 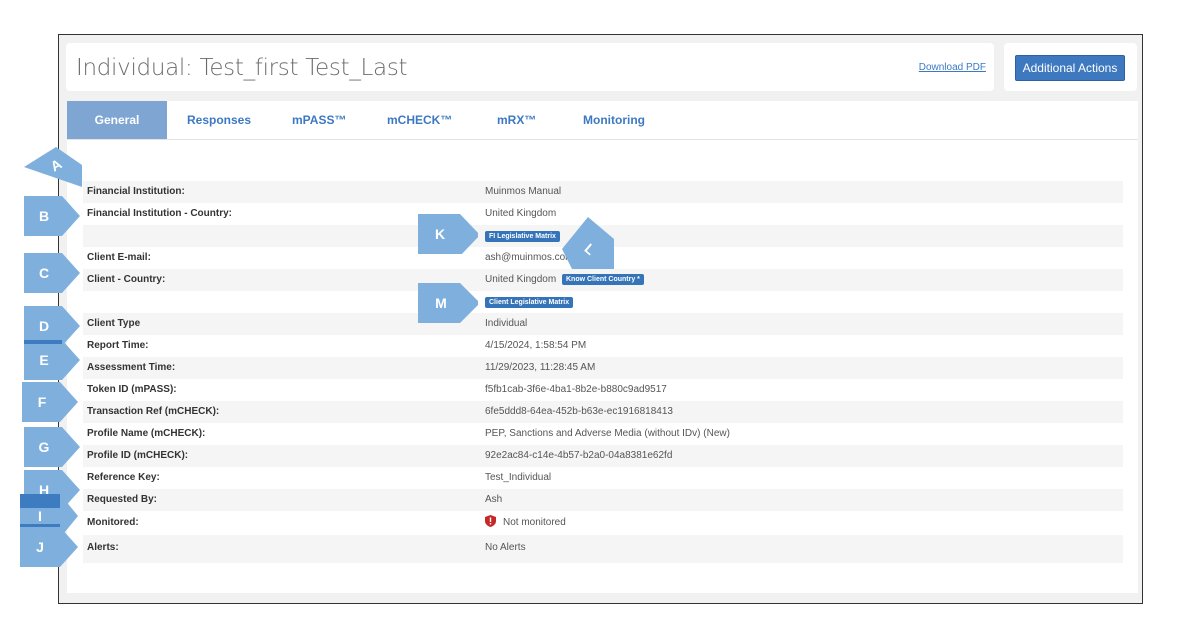 I want to click on callout-f-letter: F, so click(x=42, y=402).